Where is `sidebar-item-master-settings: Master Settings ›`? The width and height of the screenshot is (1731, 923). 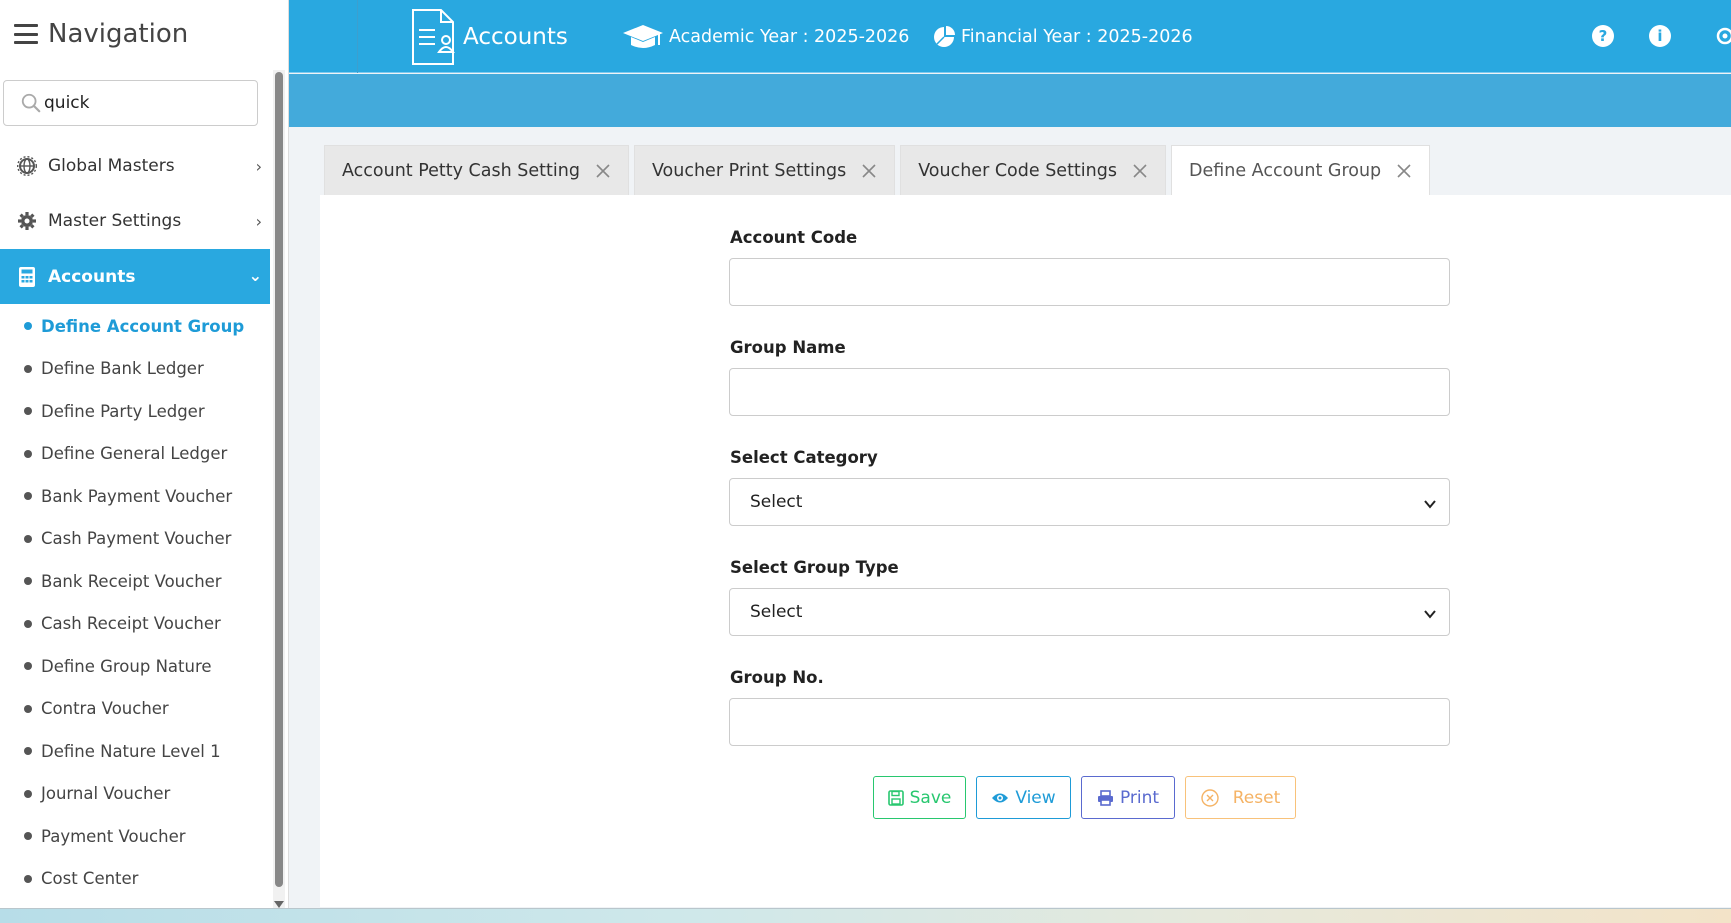
sidebar-item-master-settings: Master Settings › is located at coordinates (135, 220).